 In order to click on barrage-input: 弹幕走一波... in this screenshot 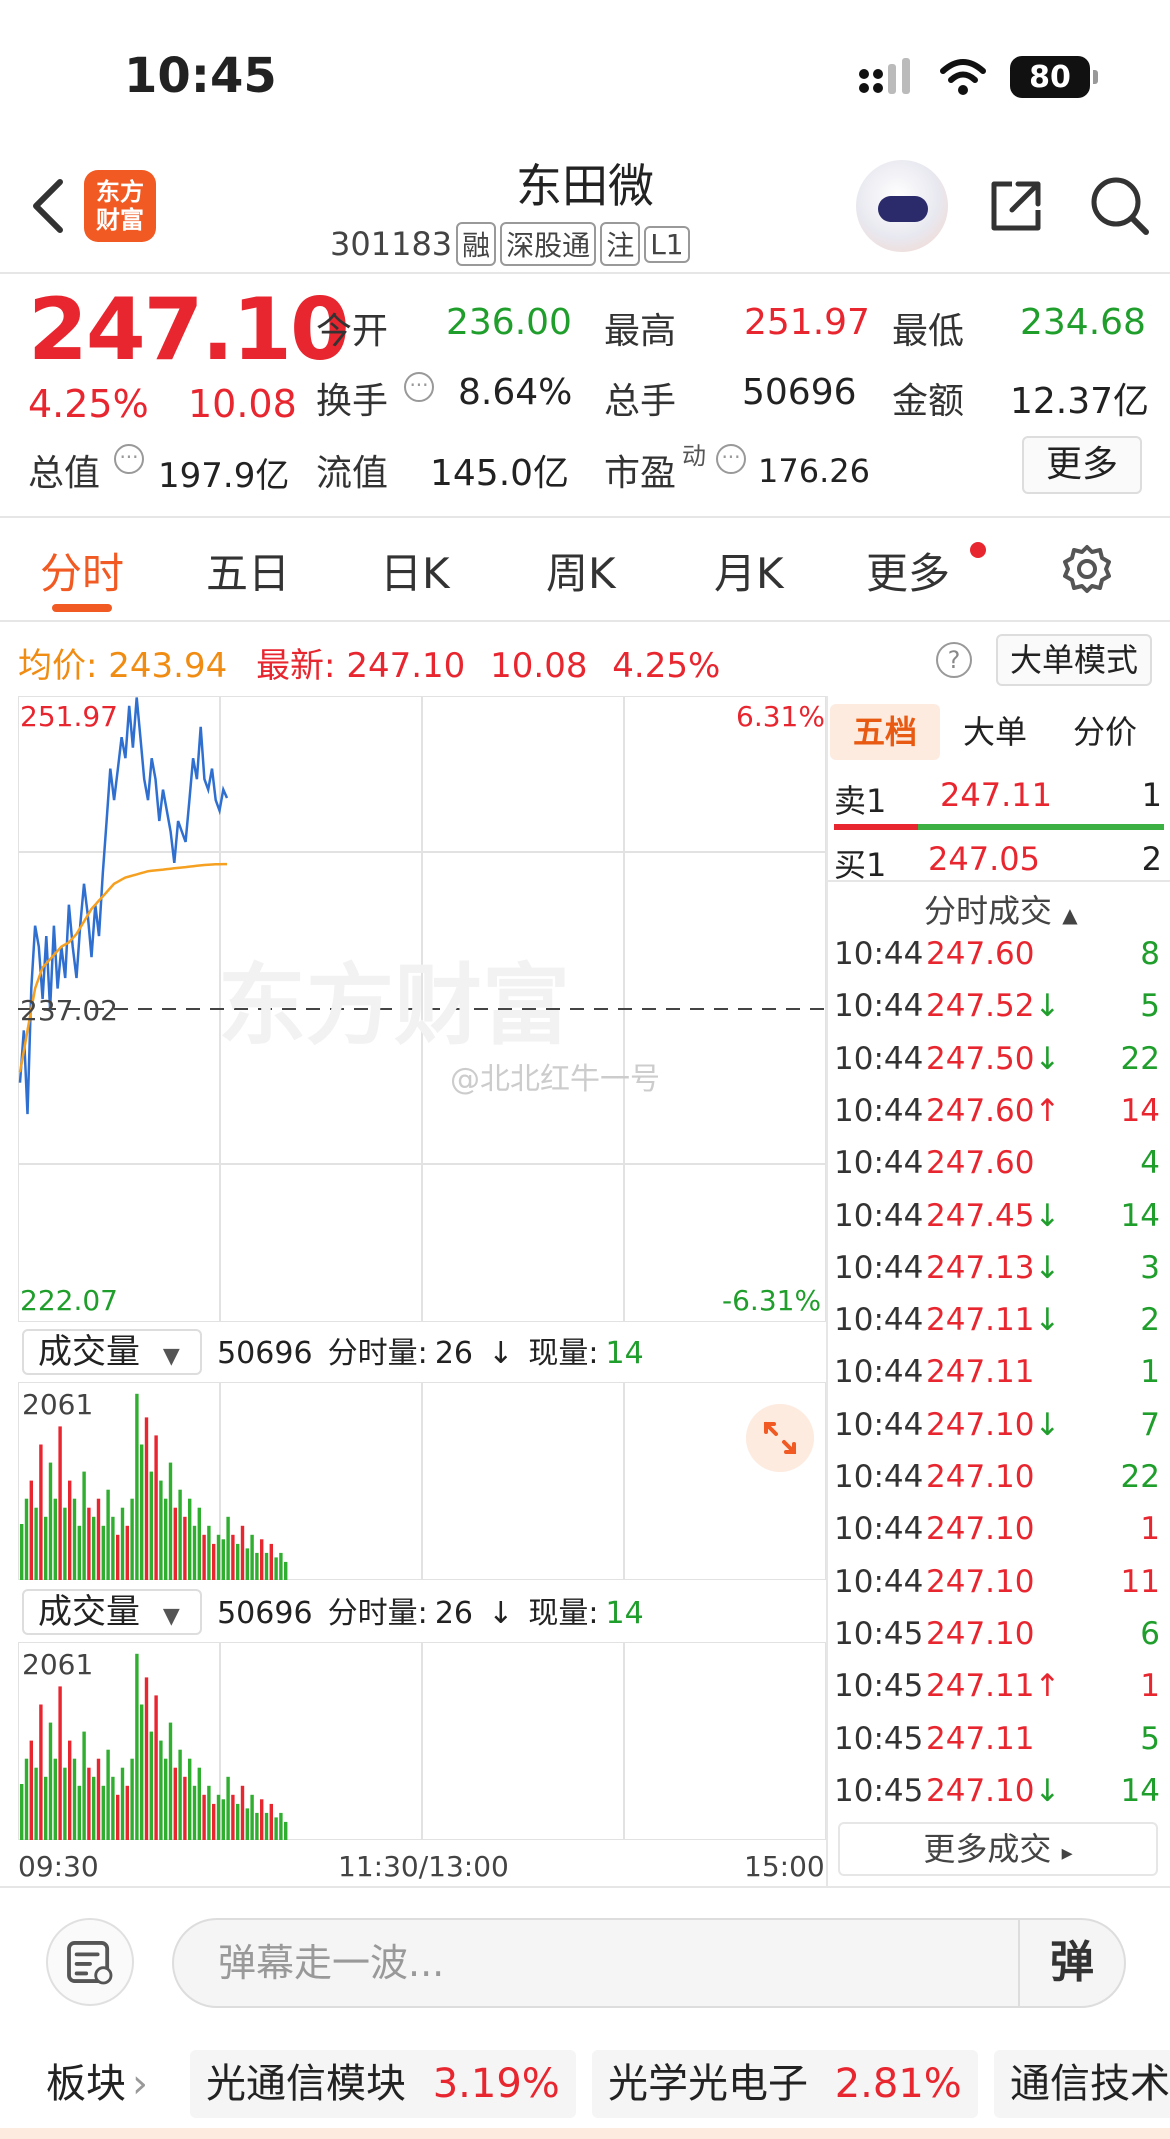, I will do `click(649, 1963)`.